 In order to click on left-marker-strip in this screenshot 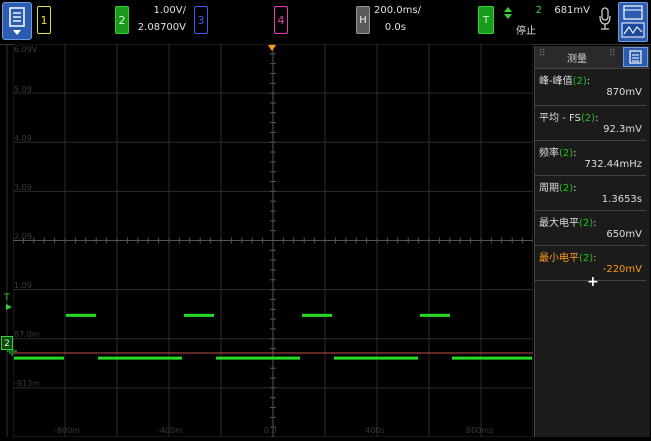, I will do `click(7, 240)`.